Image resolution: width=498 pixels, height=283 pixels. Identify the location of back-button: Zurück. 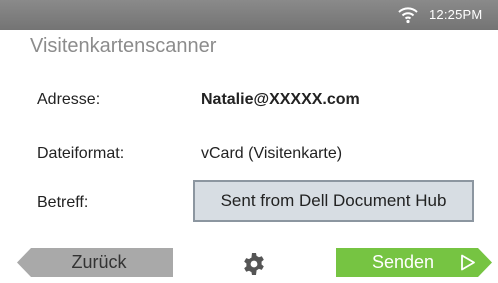
(95, 262).